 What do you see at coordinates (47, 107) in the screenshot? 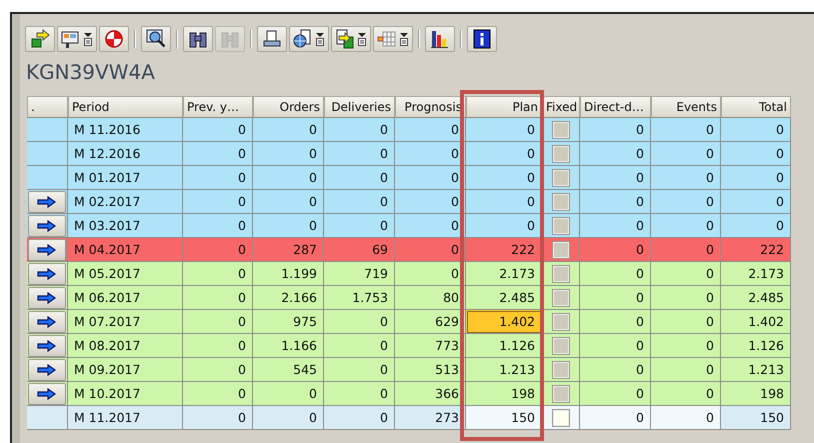
I see `column-header: .` at bounding box center [47, 107].